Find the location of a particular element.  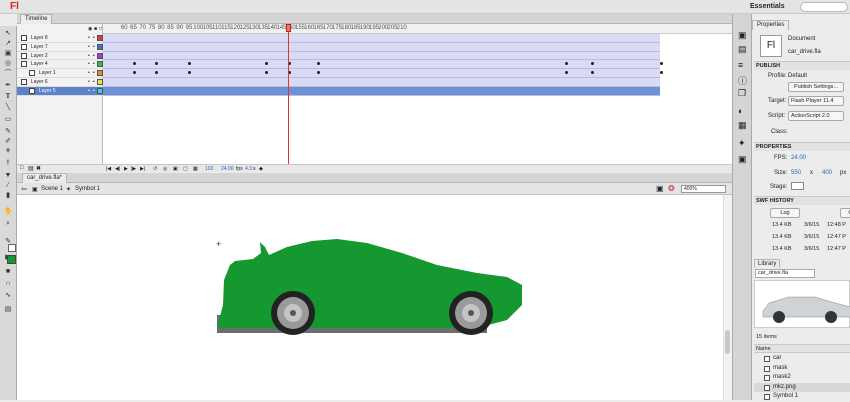

zoom-icon: ⌕ is located at coordinates (8, 224).